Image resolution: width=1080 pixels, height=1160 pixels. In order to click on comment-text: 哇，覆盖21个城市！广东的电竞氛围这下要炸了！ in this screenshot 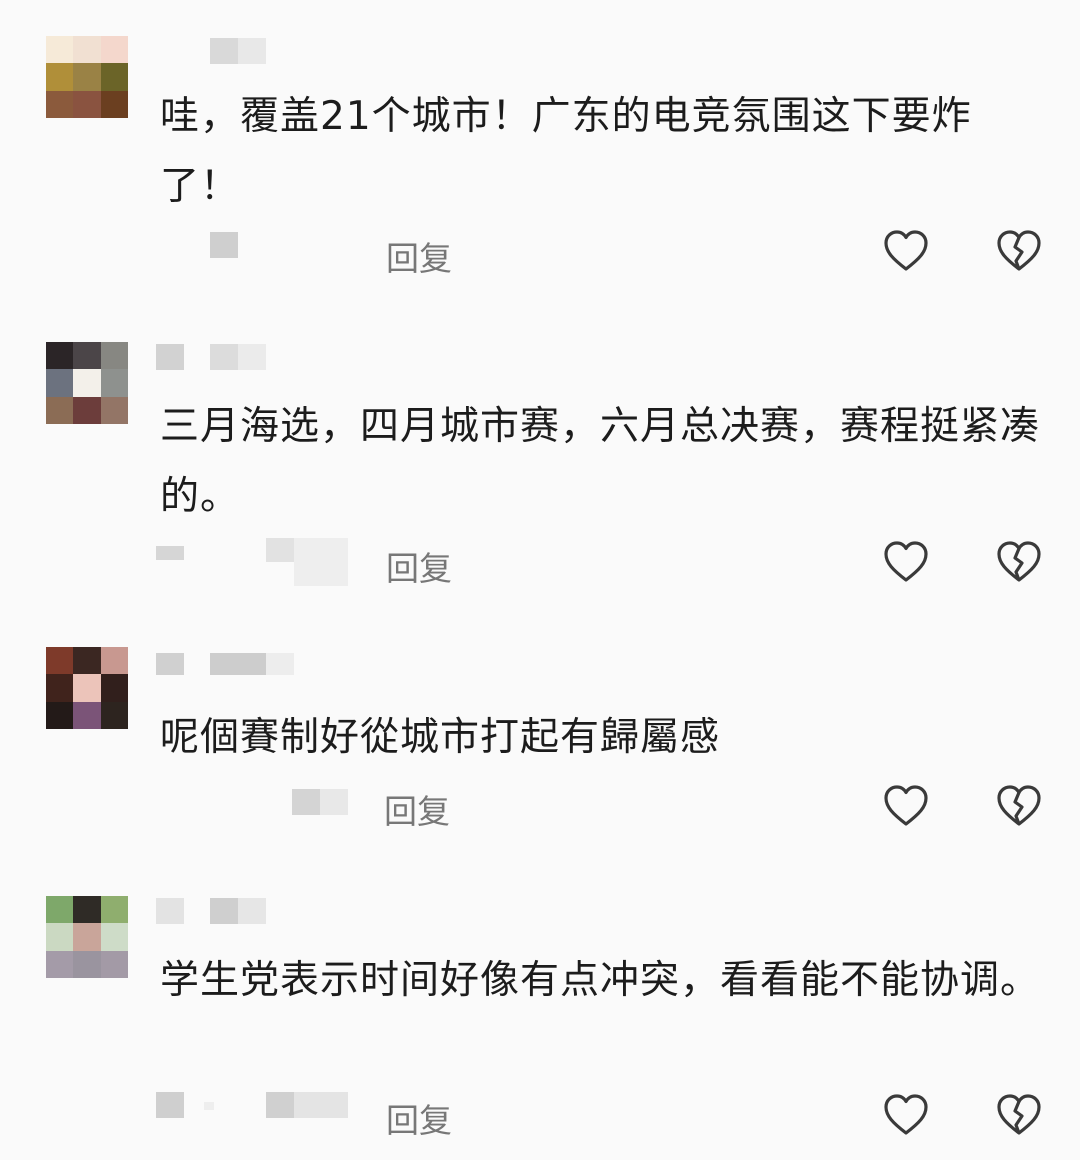, I will do `click(566, 151)`.